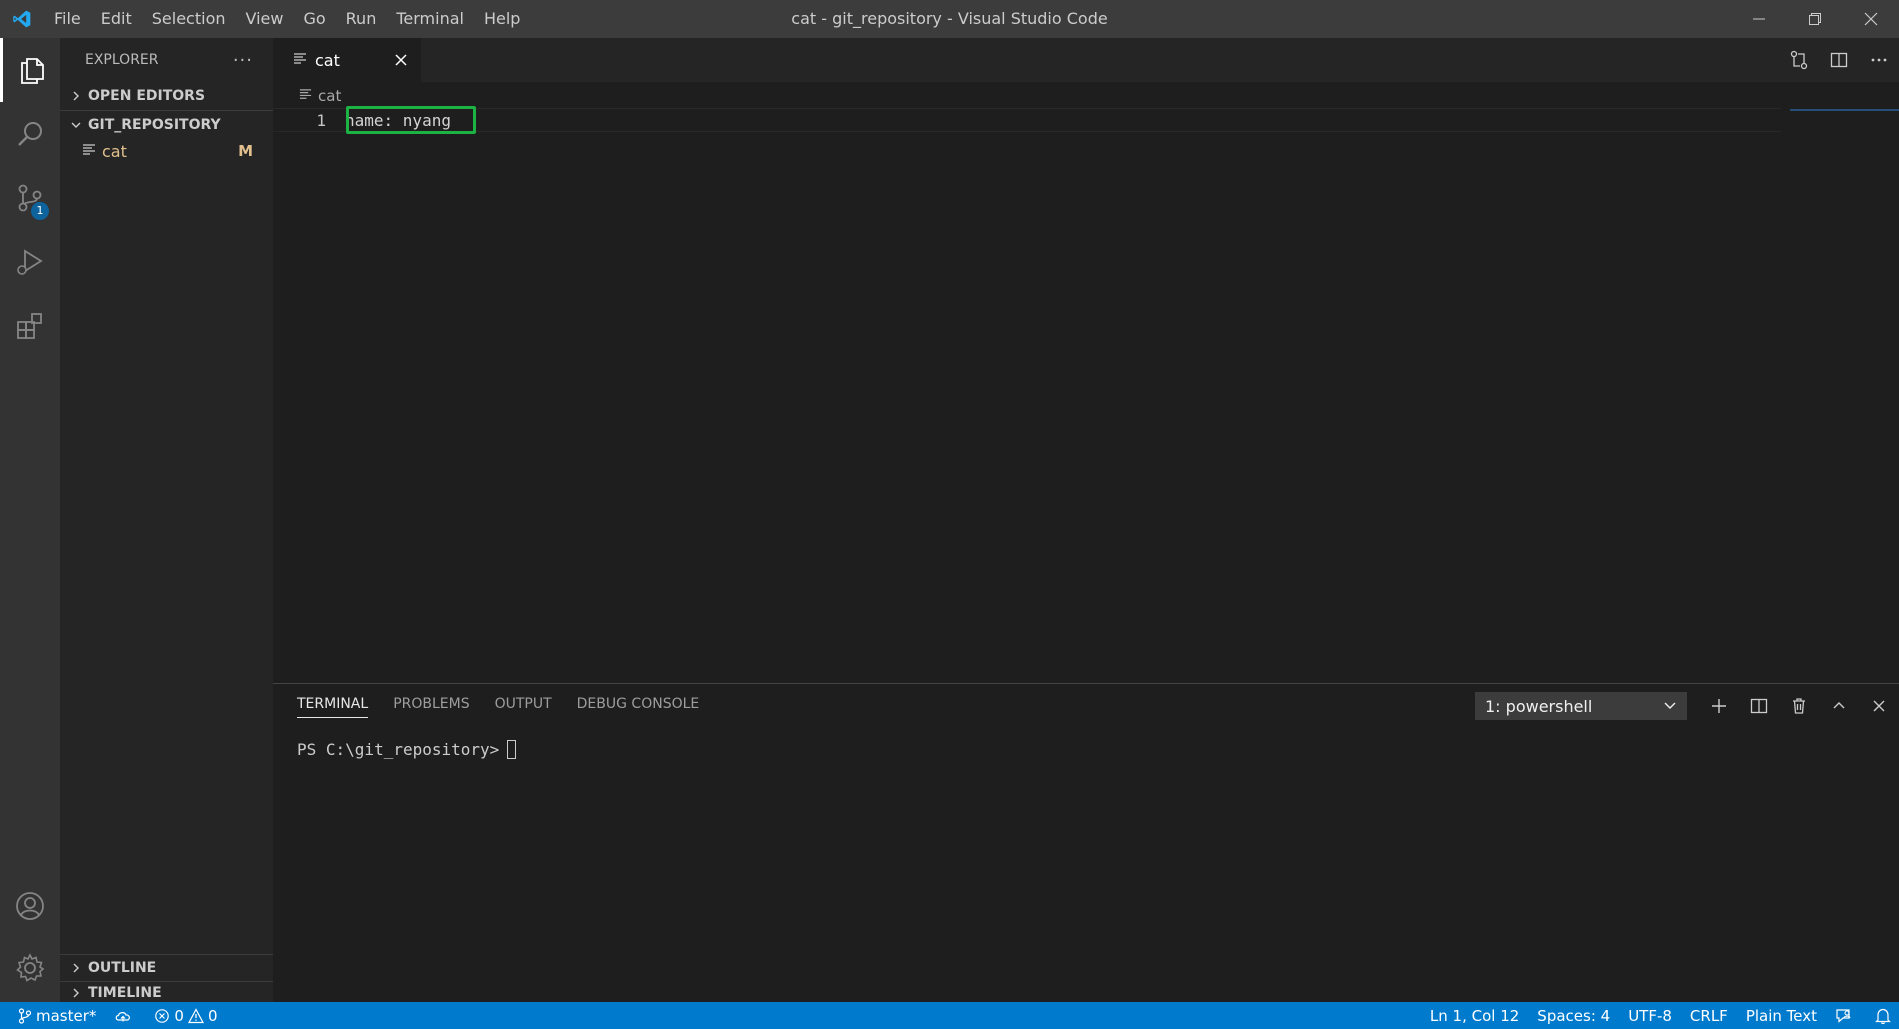 This screenshot has height=1029, width=1899. Describe the element at coordinates (122, 60) in the screenshot. I see `explorer-title: EXPLORER` at that location.